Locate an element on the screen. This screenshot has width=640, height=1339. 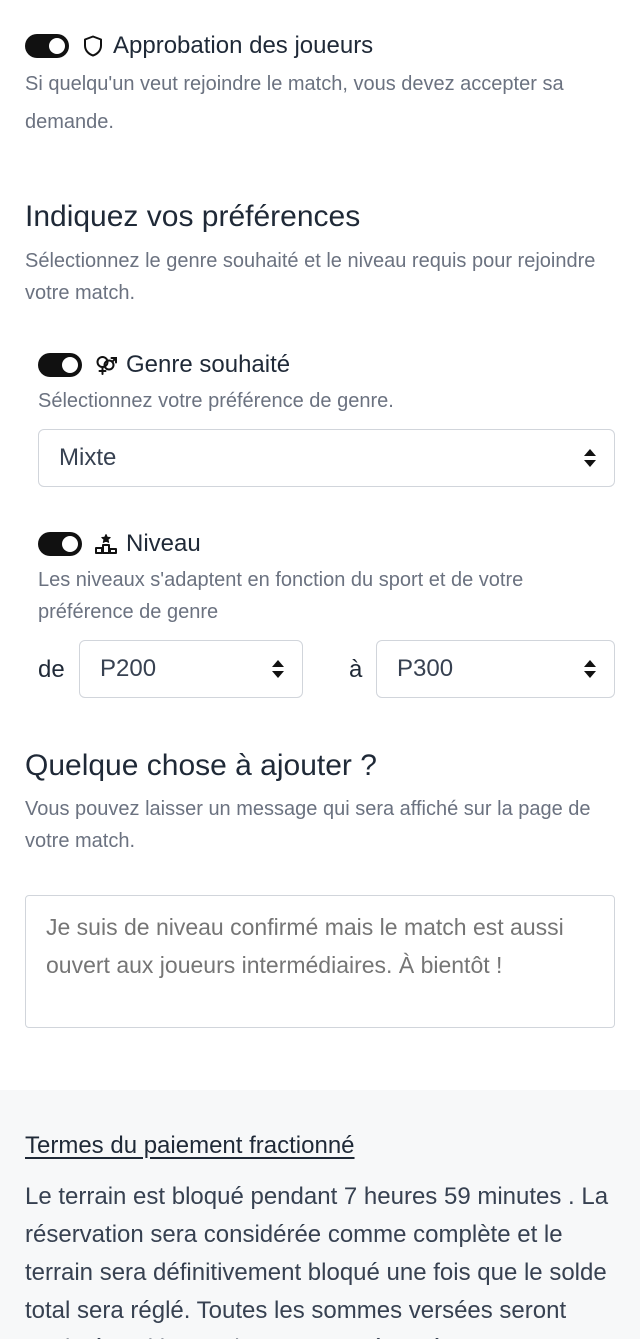
approval-row: Approbation des joueurs is located at coordinates (199, 46).